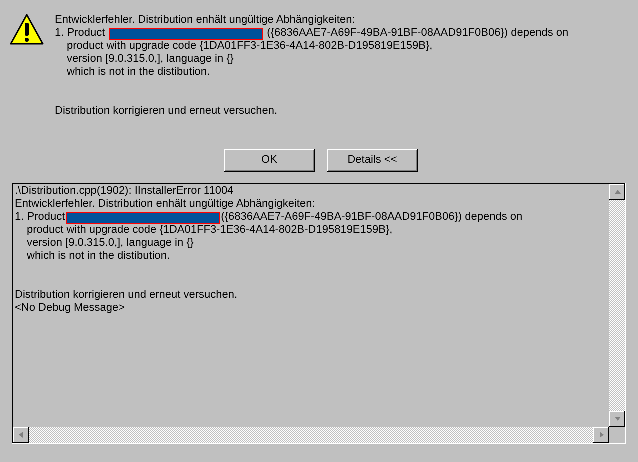 The width and height of the screenshot is (638, 462). I want to click on horizontal-scrollbar, so click(311, 435).